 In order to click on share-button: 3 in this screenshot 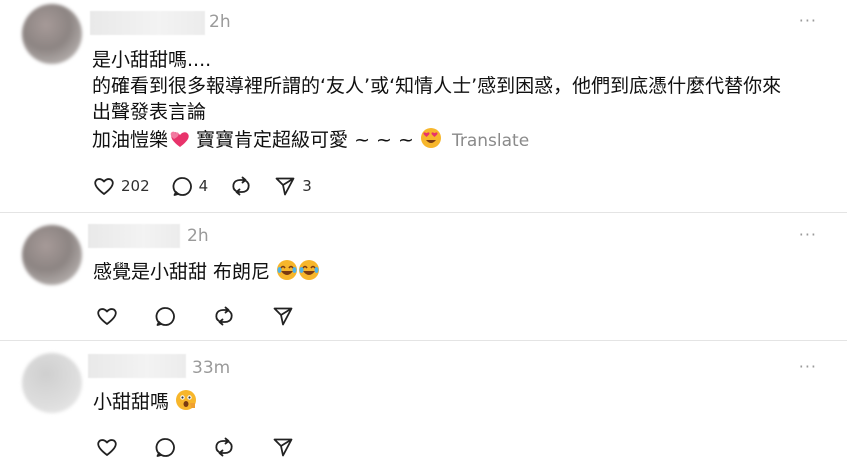, I will do `click(293, 186)`.